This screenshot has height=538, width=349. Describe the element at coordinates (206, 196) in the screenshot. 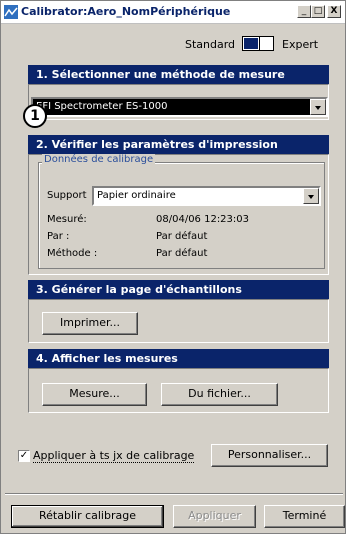

I see `support-dropdown: Papier ordinaire` at that location.